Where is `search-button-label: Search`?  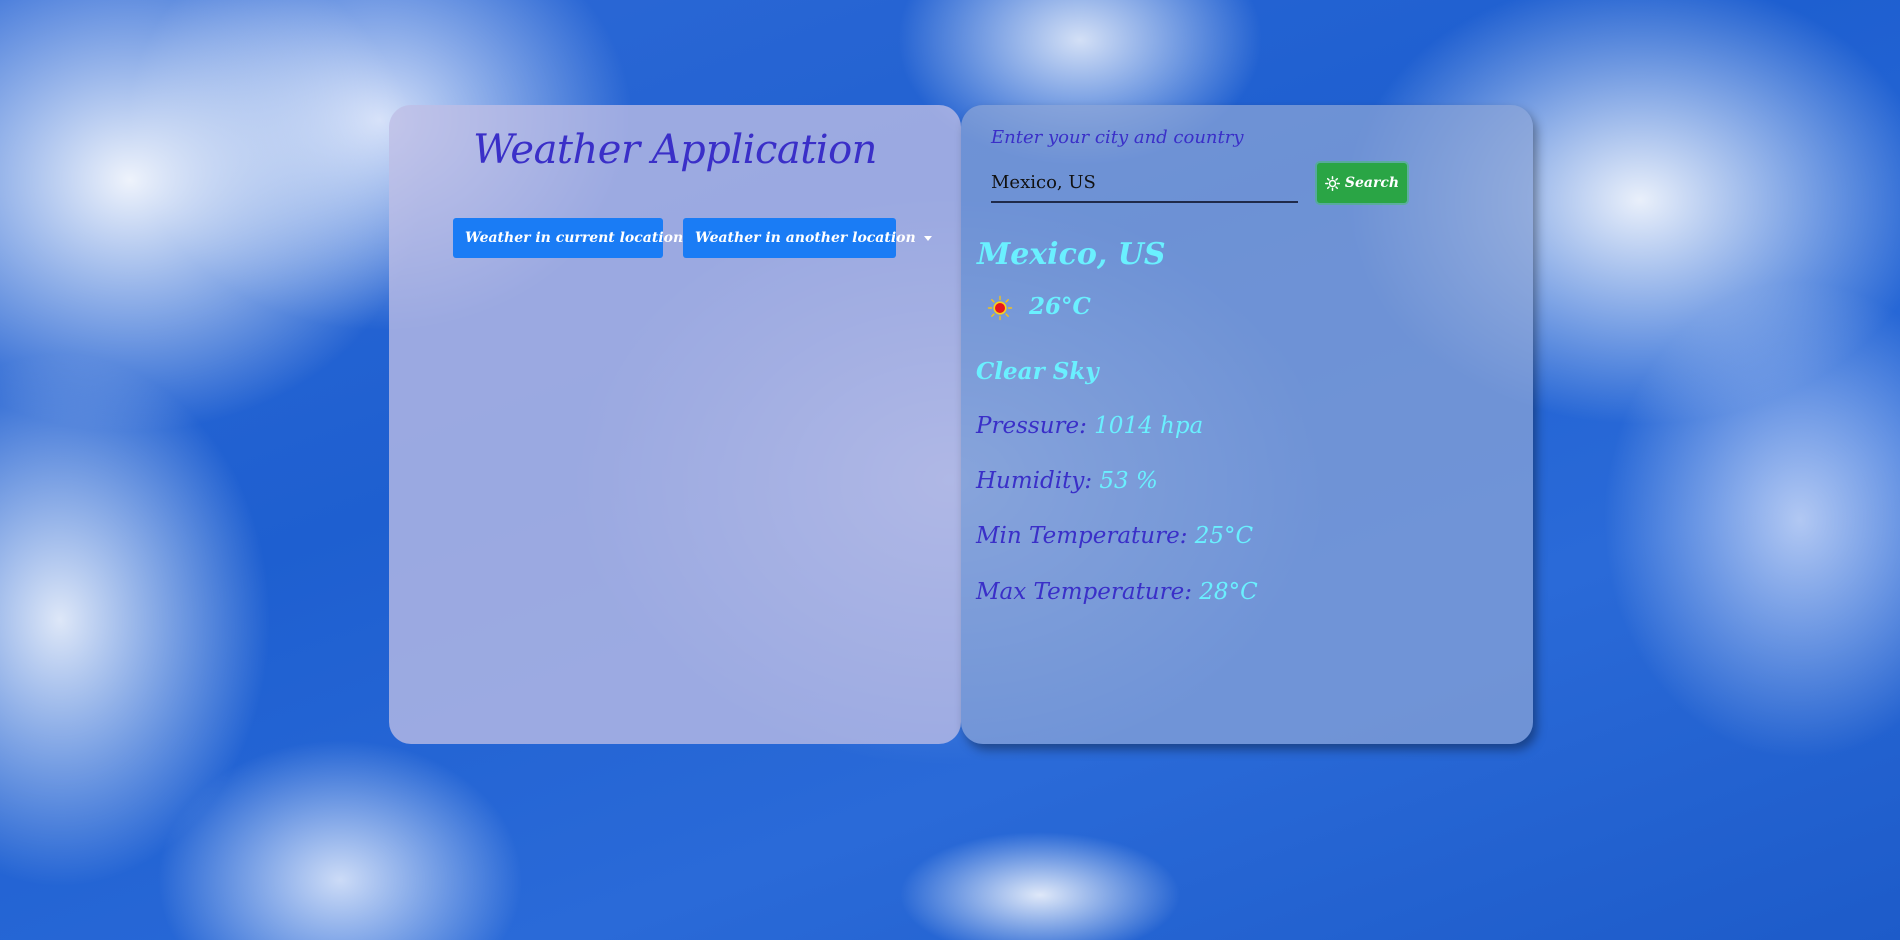
search-button-label: Search is located at coordinates (1372, 183).